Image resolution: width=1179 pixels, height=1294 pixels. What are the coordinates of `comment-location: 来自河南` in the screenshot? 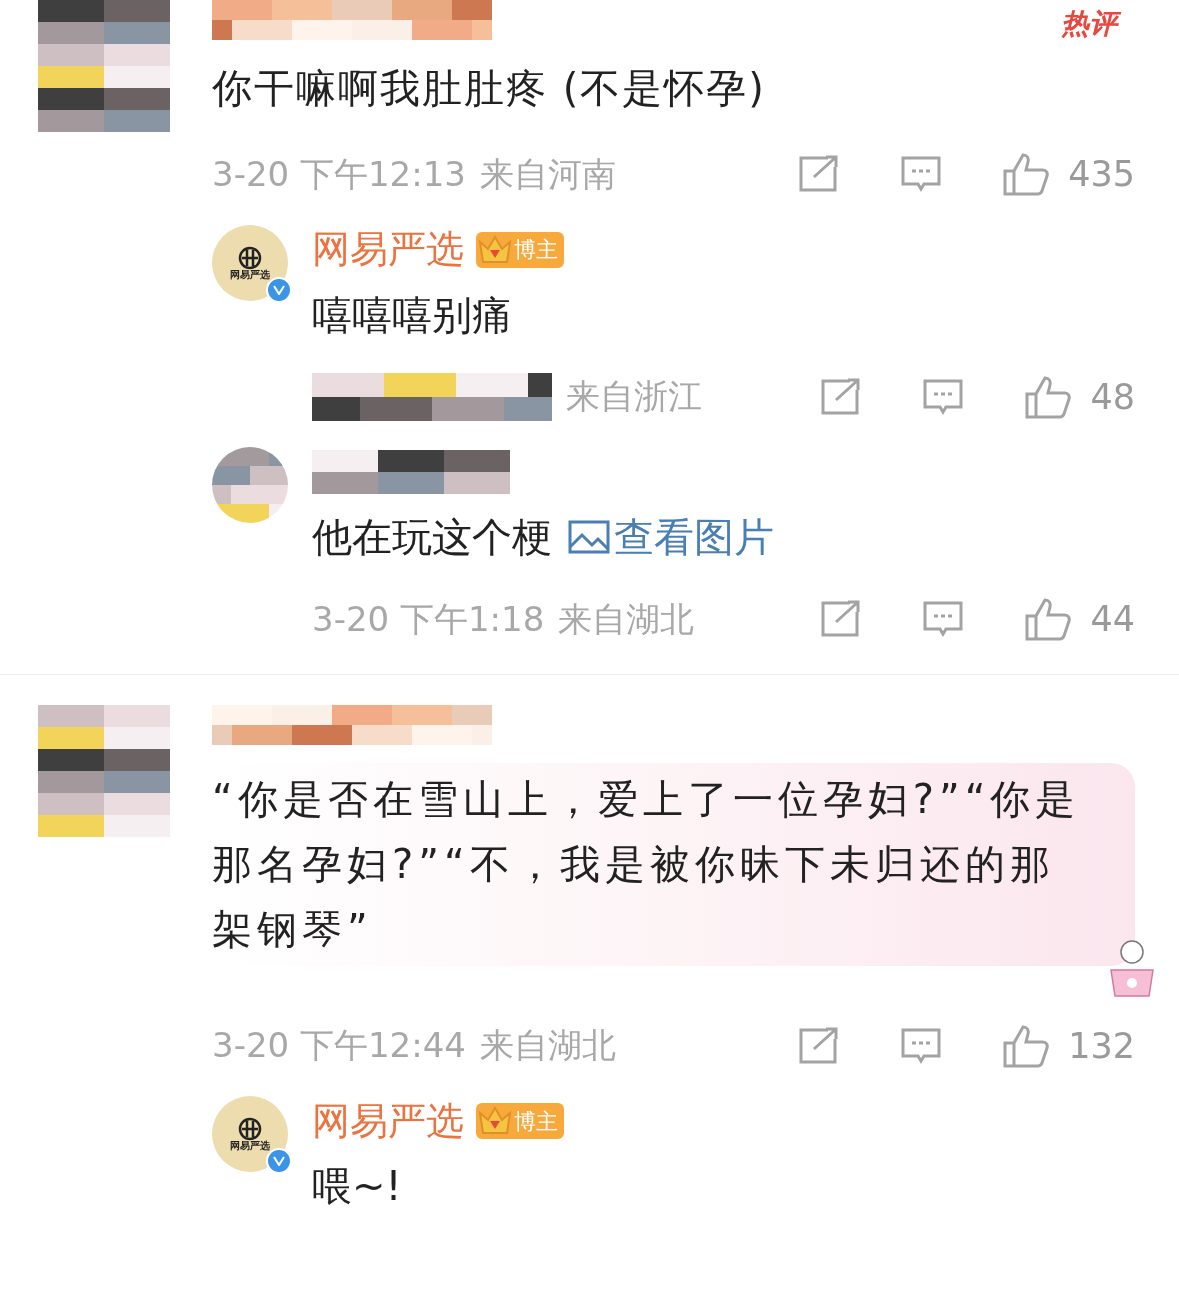 It's located at (547, 174).